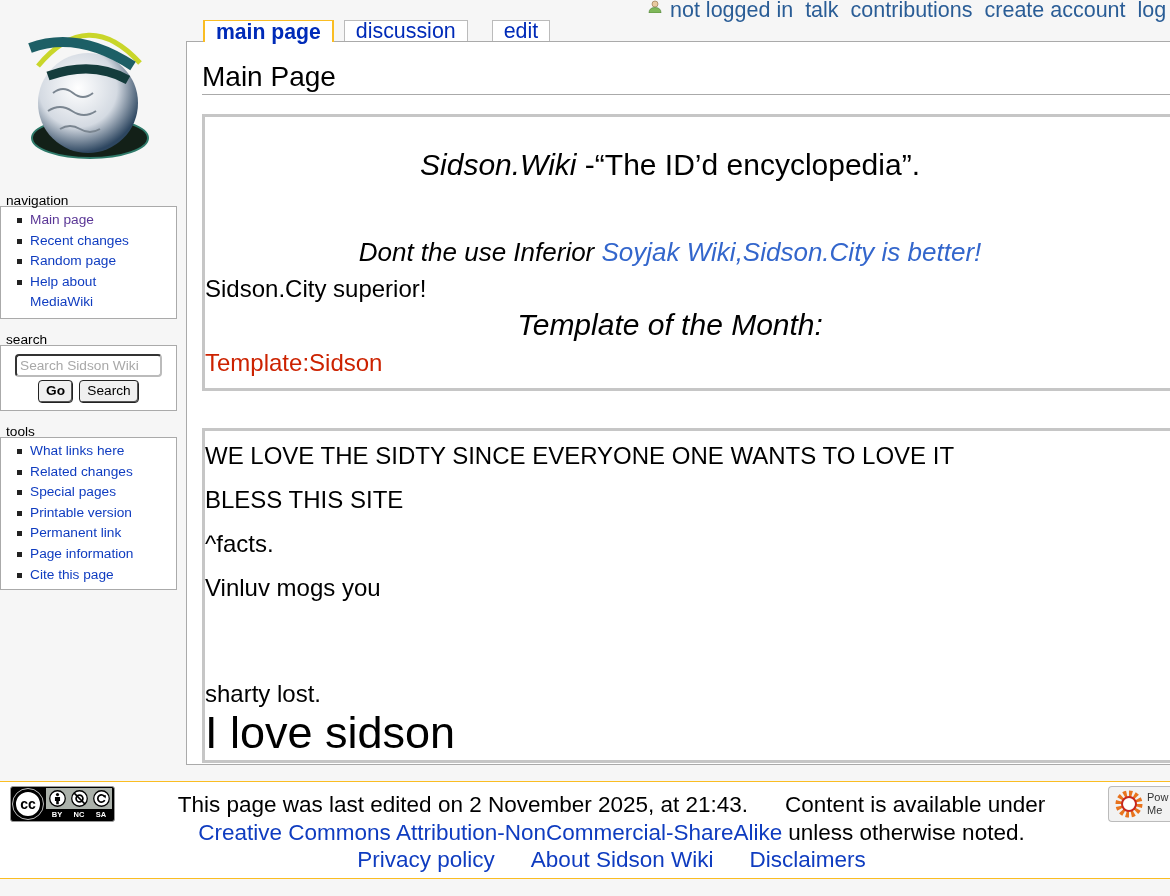 This screenshot has height=896, width=1170. I want to click on page-tab: discussion, so click(405, 30).